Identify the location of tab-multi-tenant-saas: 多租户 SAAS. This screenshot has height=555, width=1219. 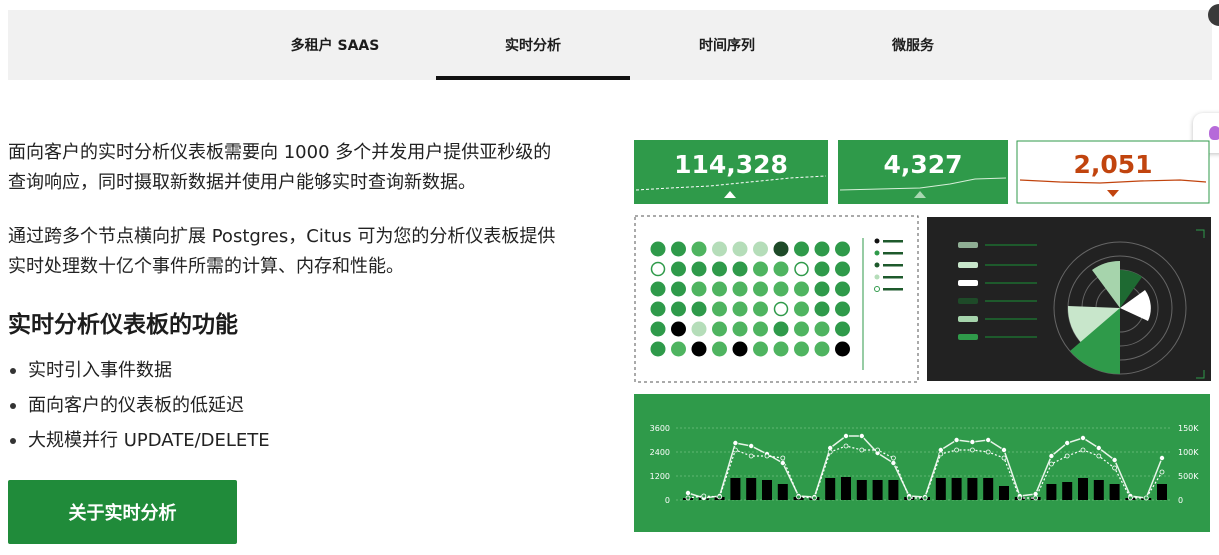
(335, 45).